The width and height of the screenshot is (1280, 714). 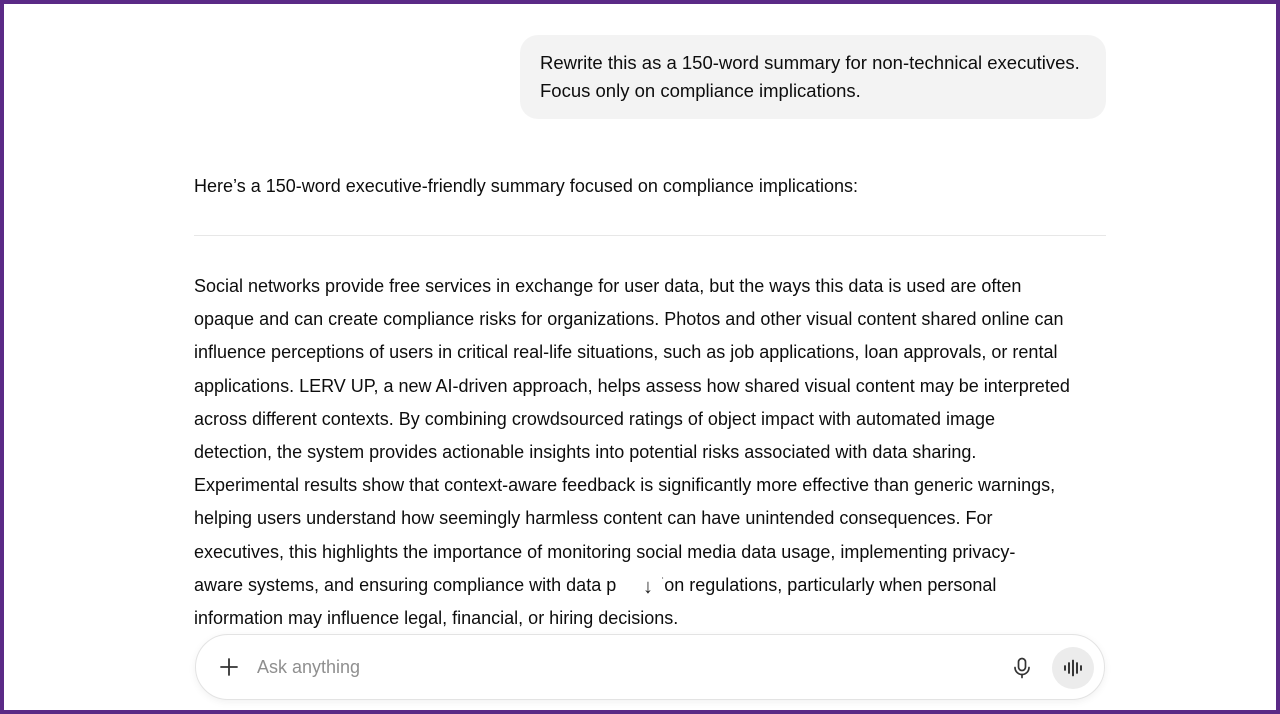 I want to click on scroll-to-bottom-button: ↓, so click(x=648, y=587).